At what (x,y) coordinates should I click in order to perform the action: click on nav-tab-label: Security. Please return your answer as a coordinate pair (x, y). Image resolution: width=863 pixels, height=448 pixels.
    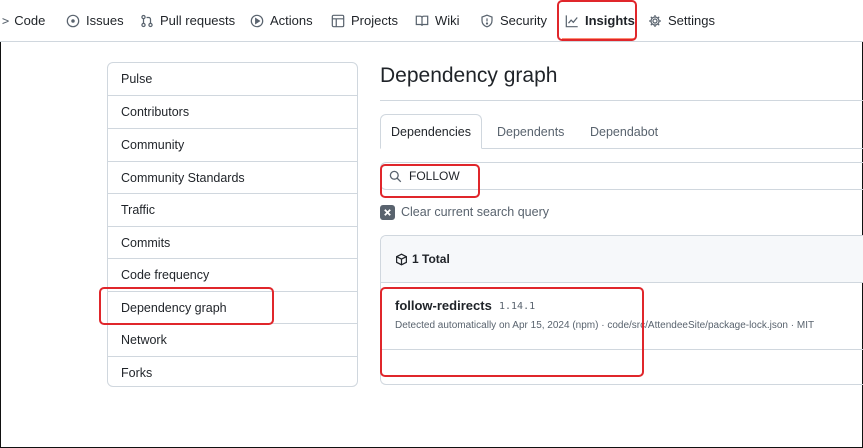
    Looking at the image, I should click on (523, 20).